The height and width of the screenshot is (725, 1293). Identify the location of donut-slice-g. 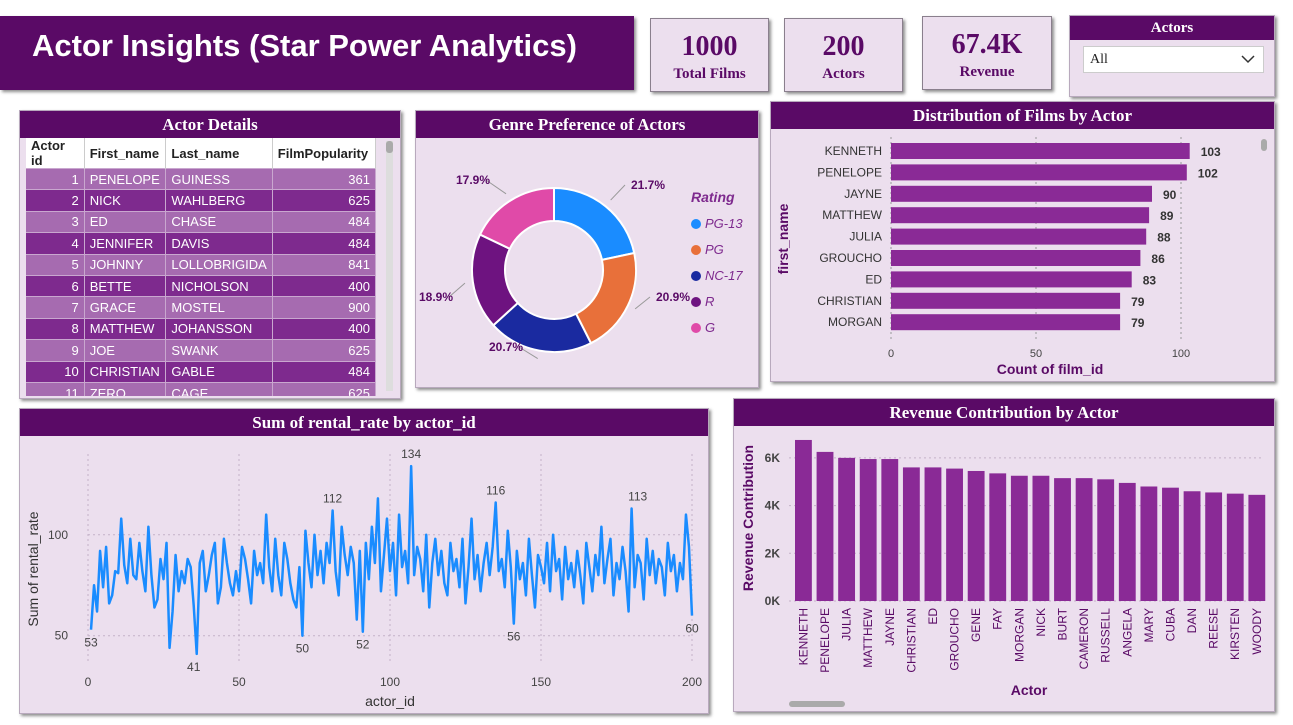
(516, 218).